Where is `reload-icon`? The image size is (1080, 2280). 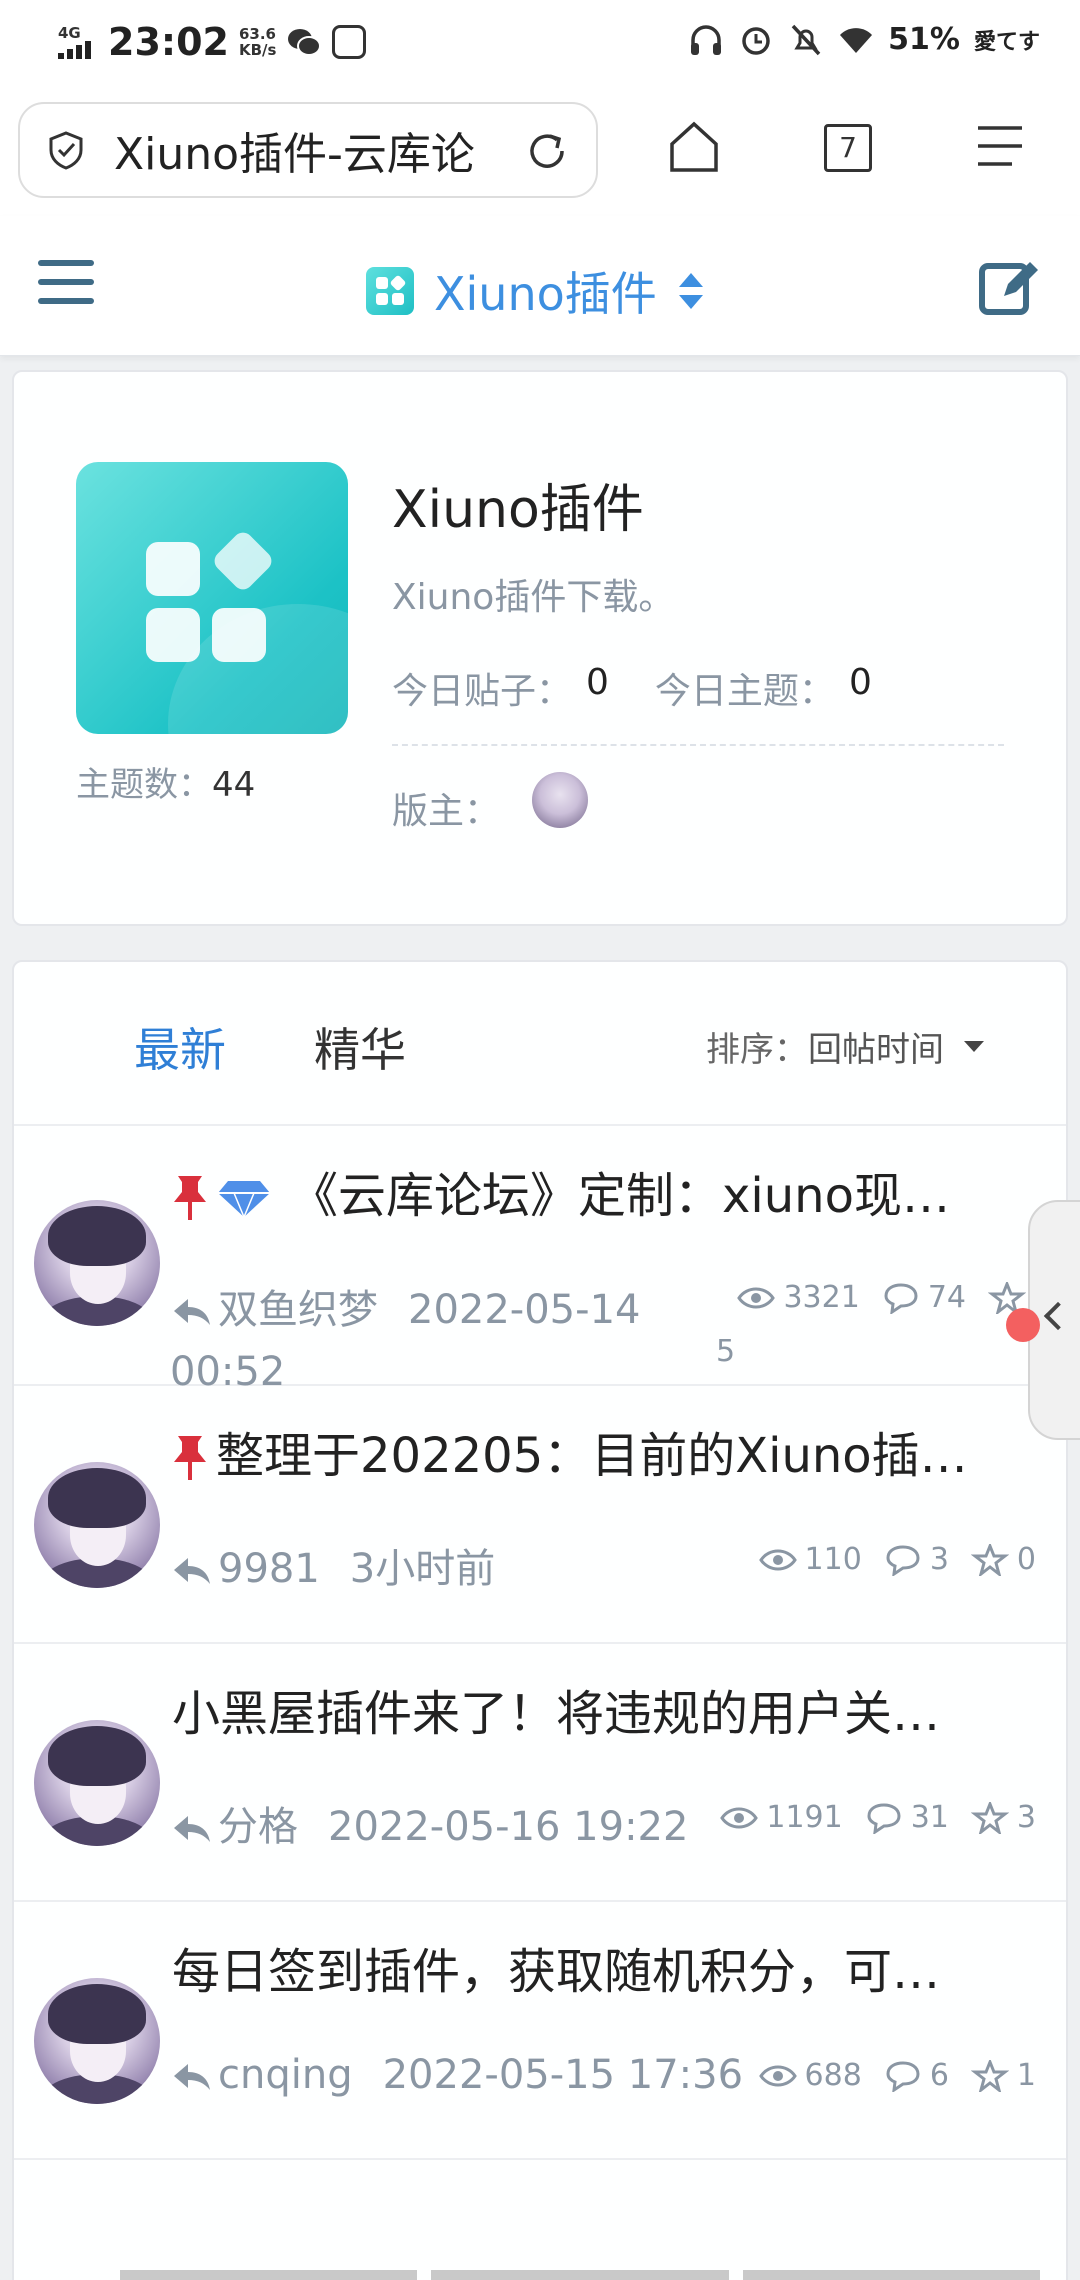 reload-icon is located at coordinates (547, 151).